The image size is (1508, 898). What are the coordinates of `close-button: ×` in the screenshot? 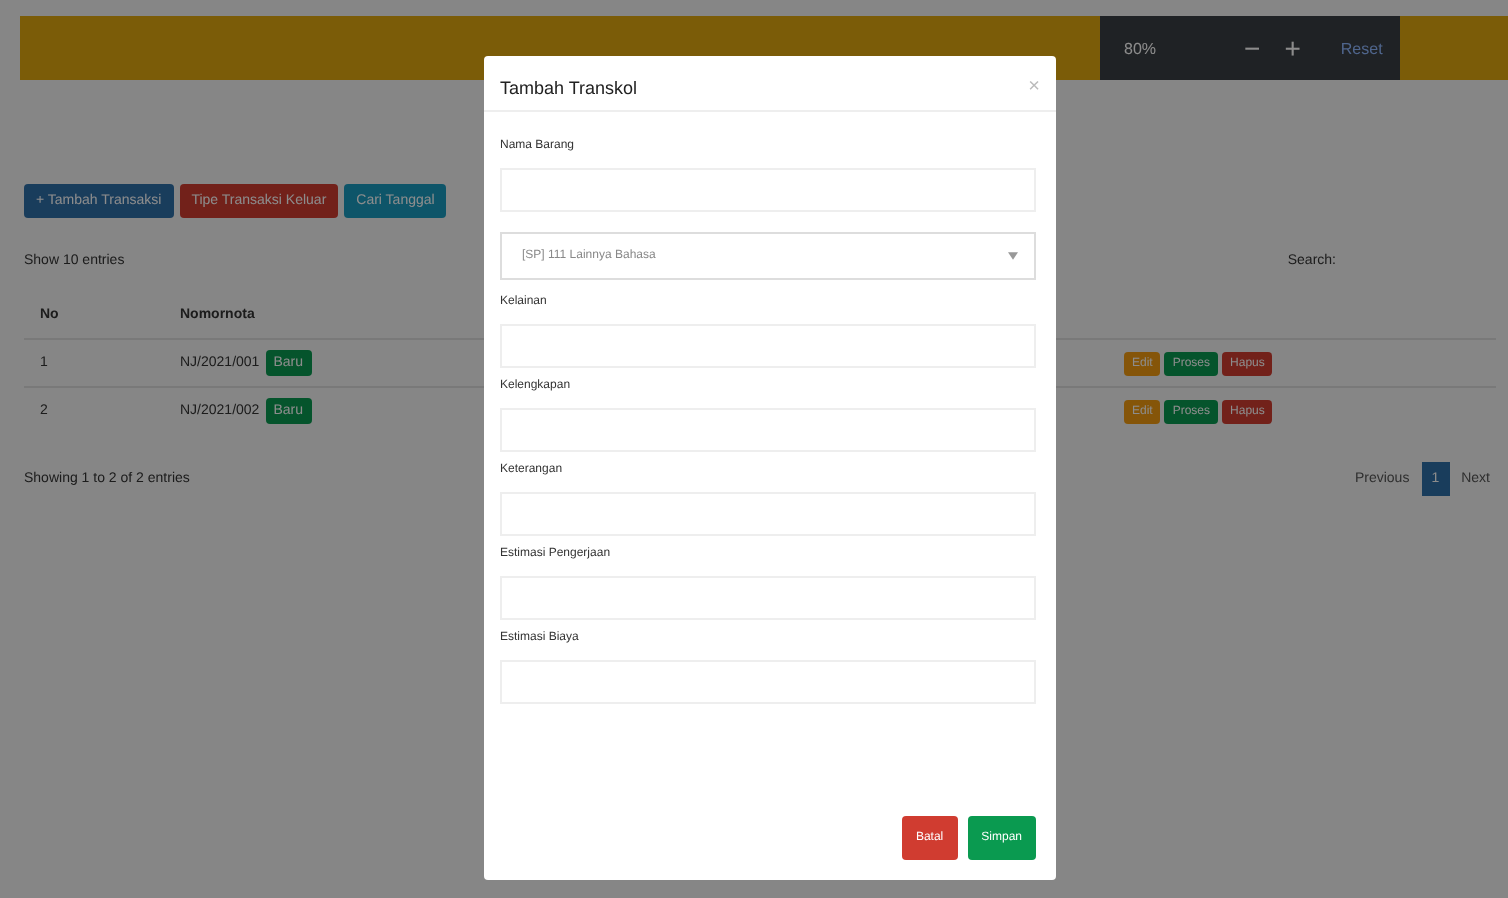 It's located at (1034, 87).